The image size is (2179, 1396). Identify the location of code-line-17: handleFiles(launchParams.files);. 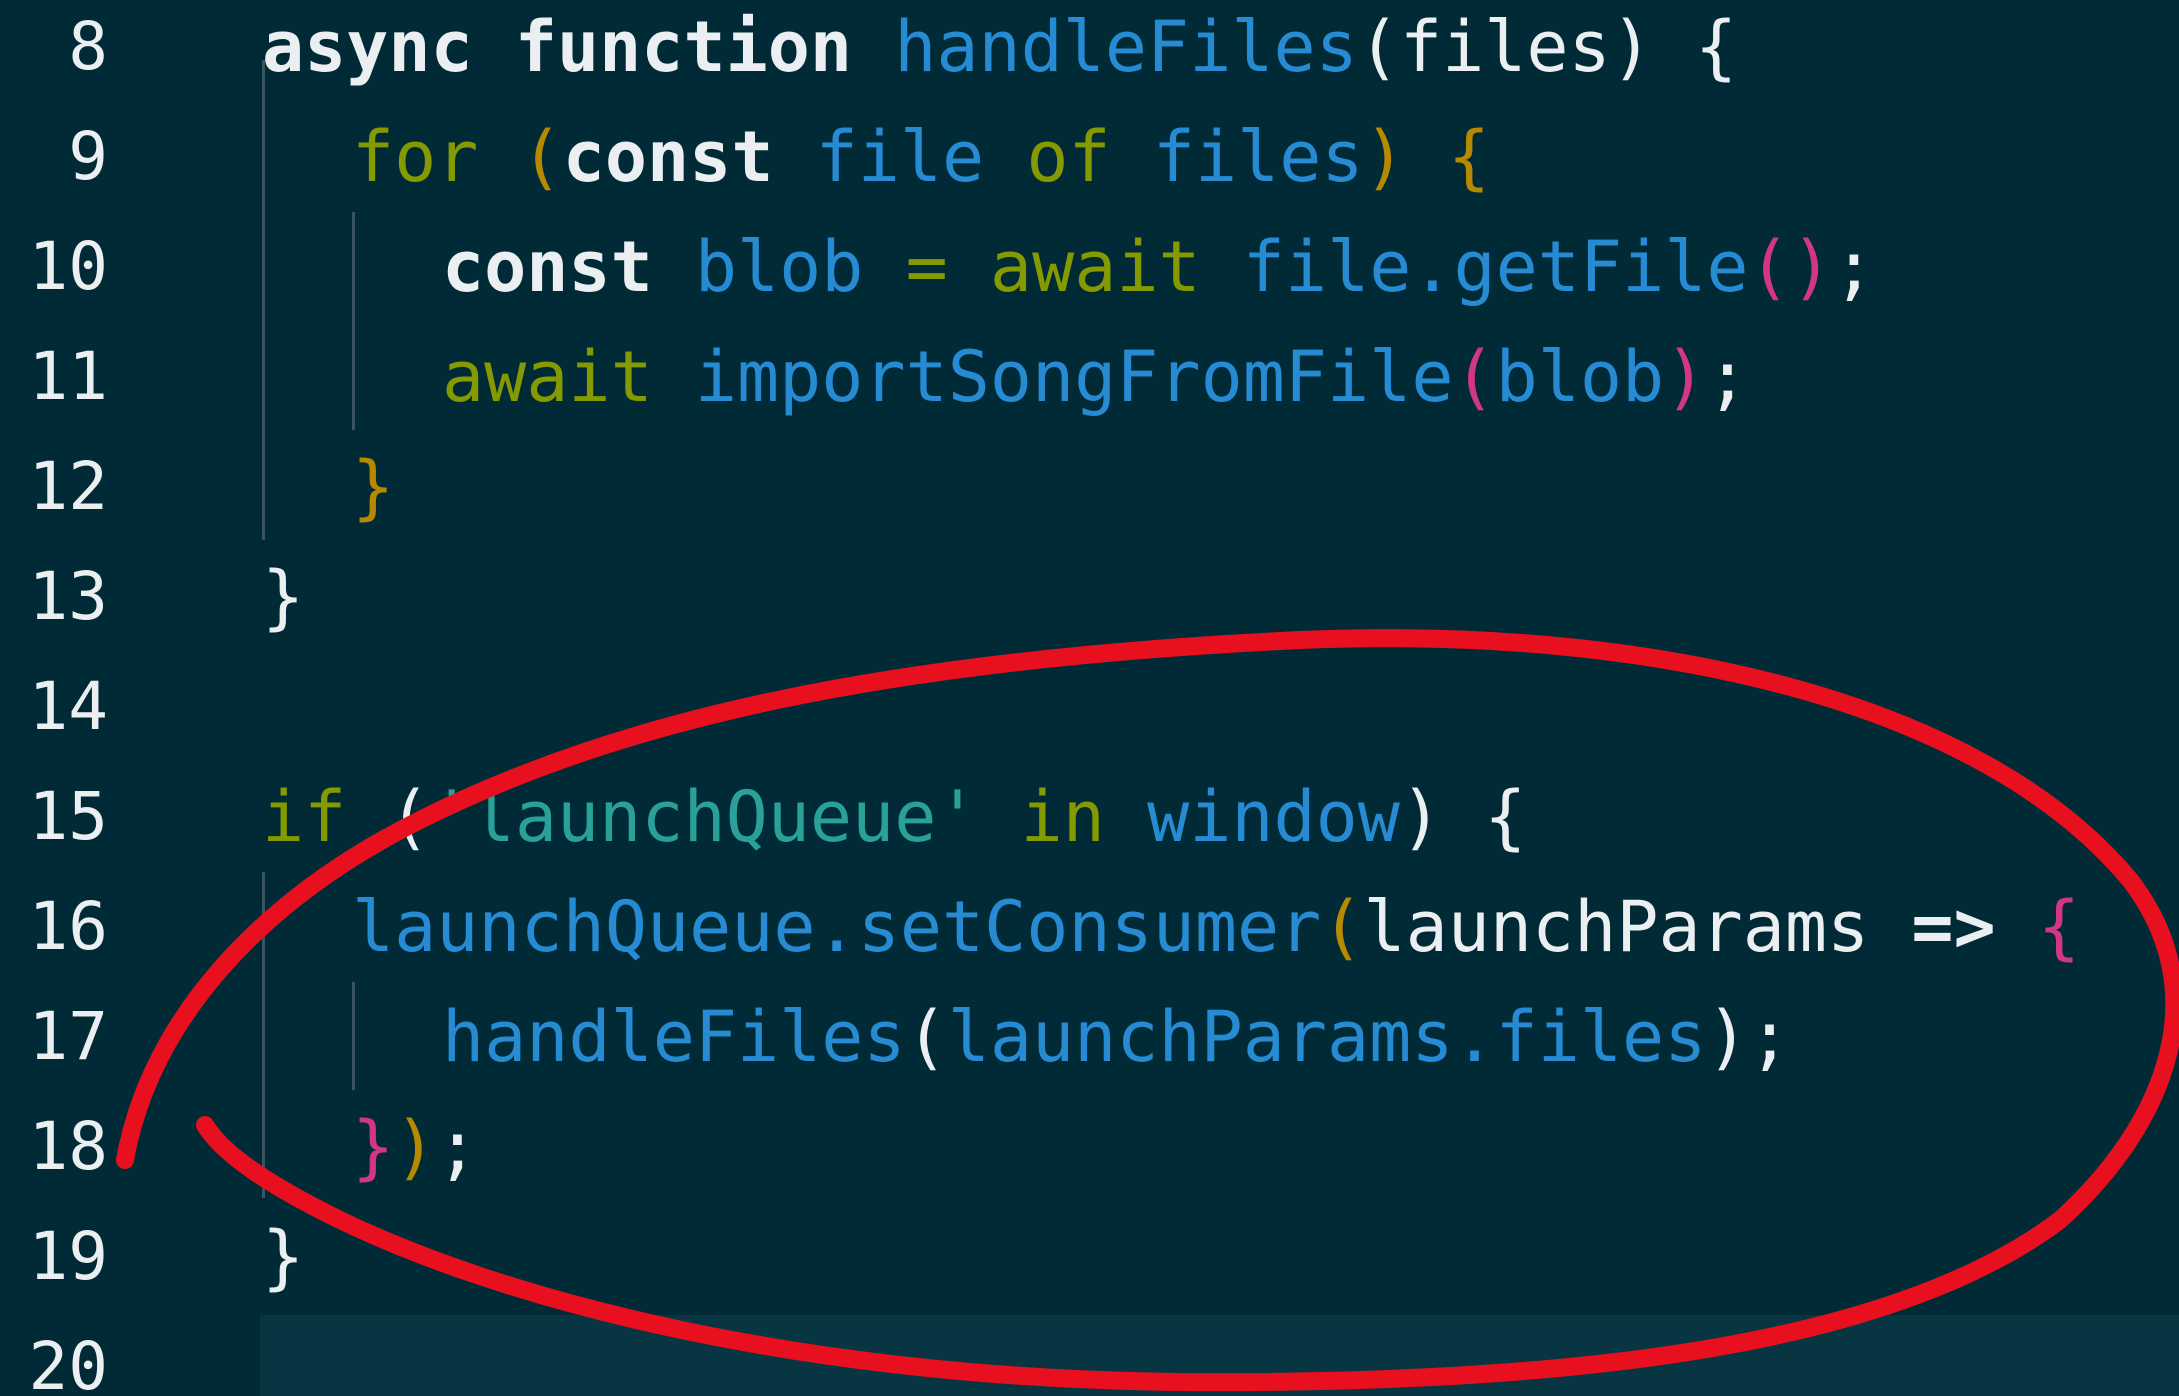
(1116, 1037).